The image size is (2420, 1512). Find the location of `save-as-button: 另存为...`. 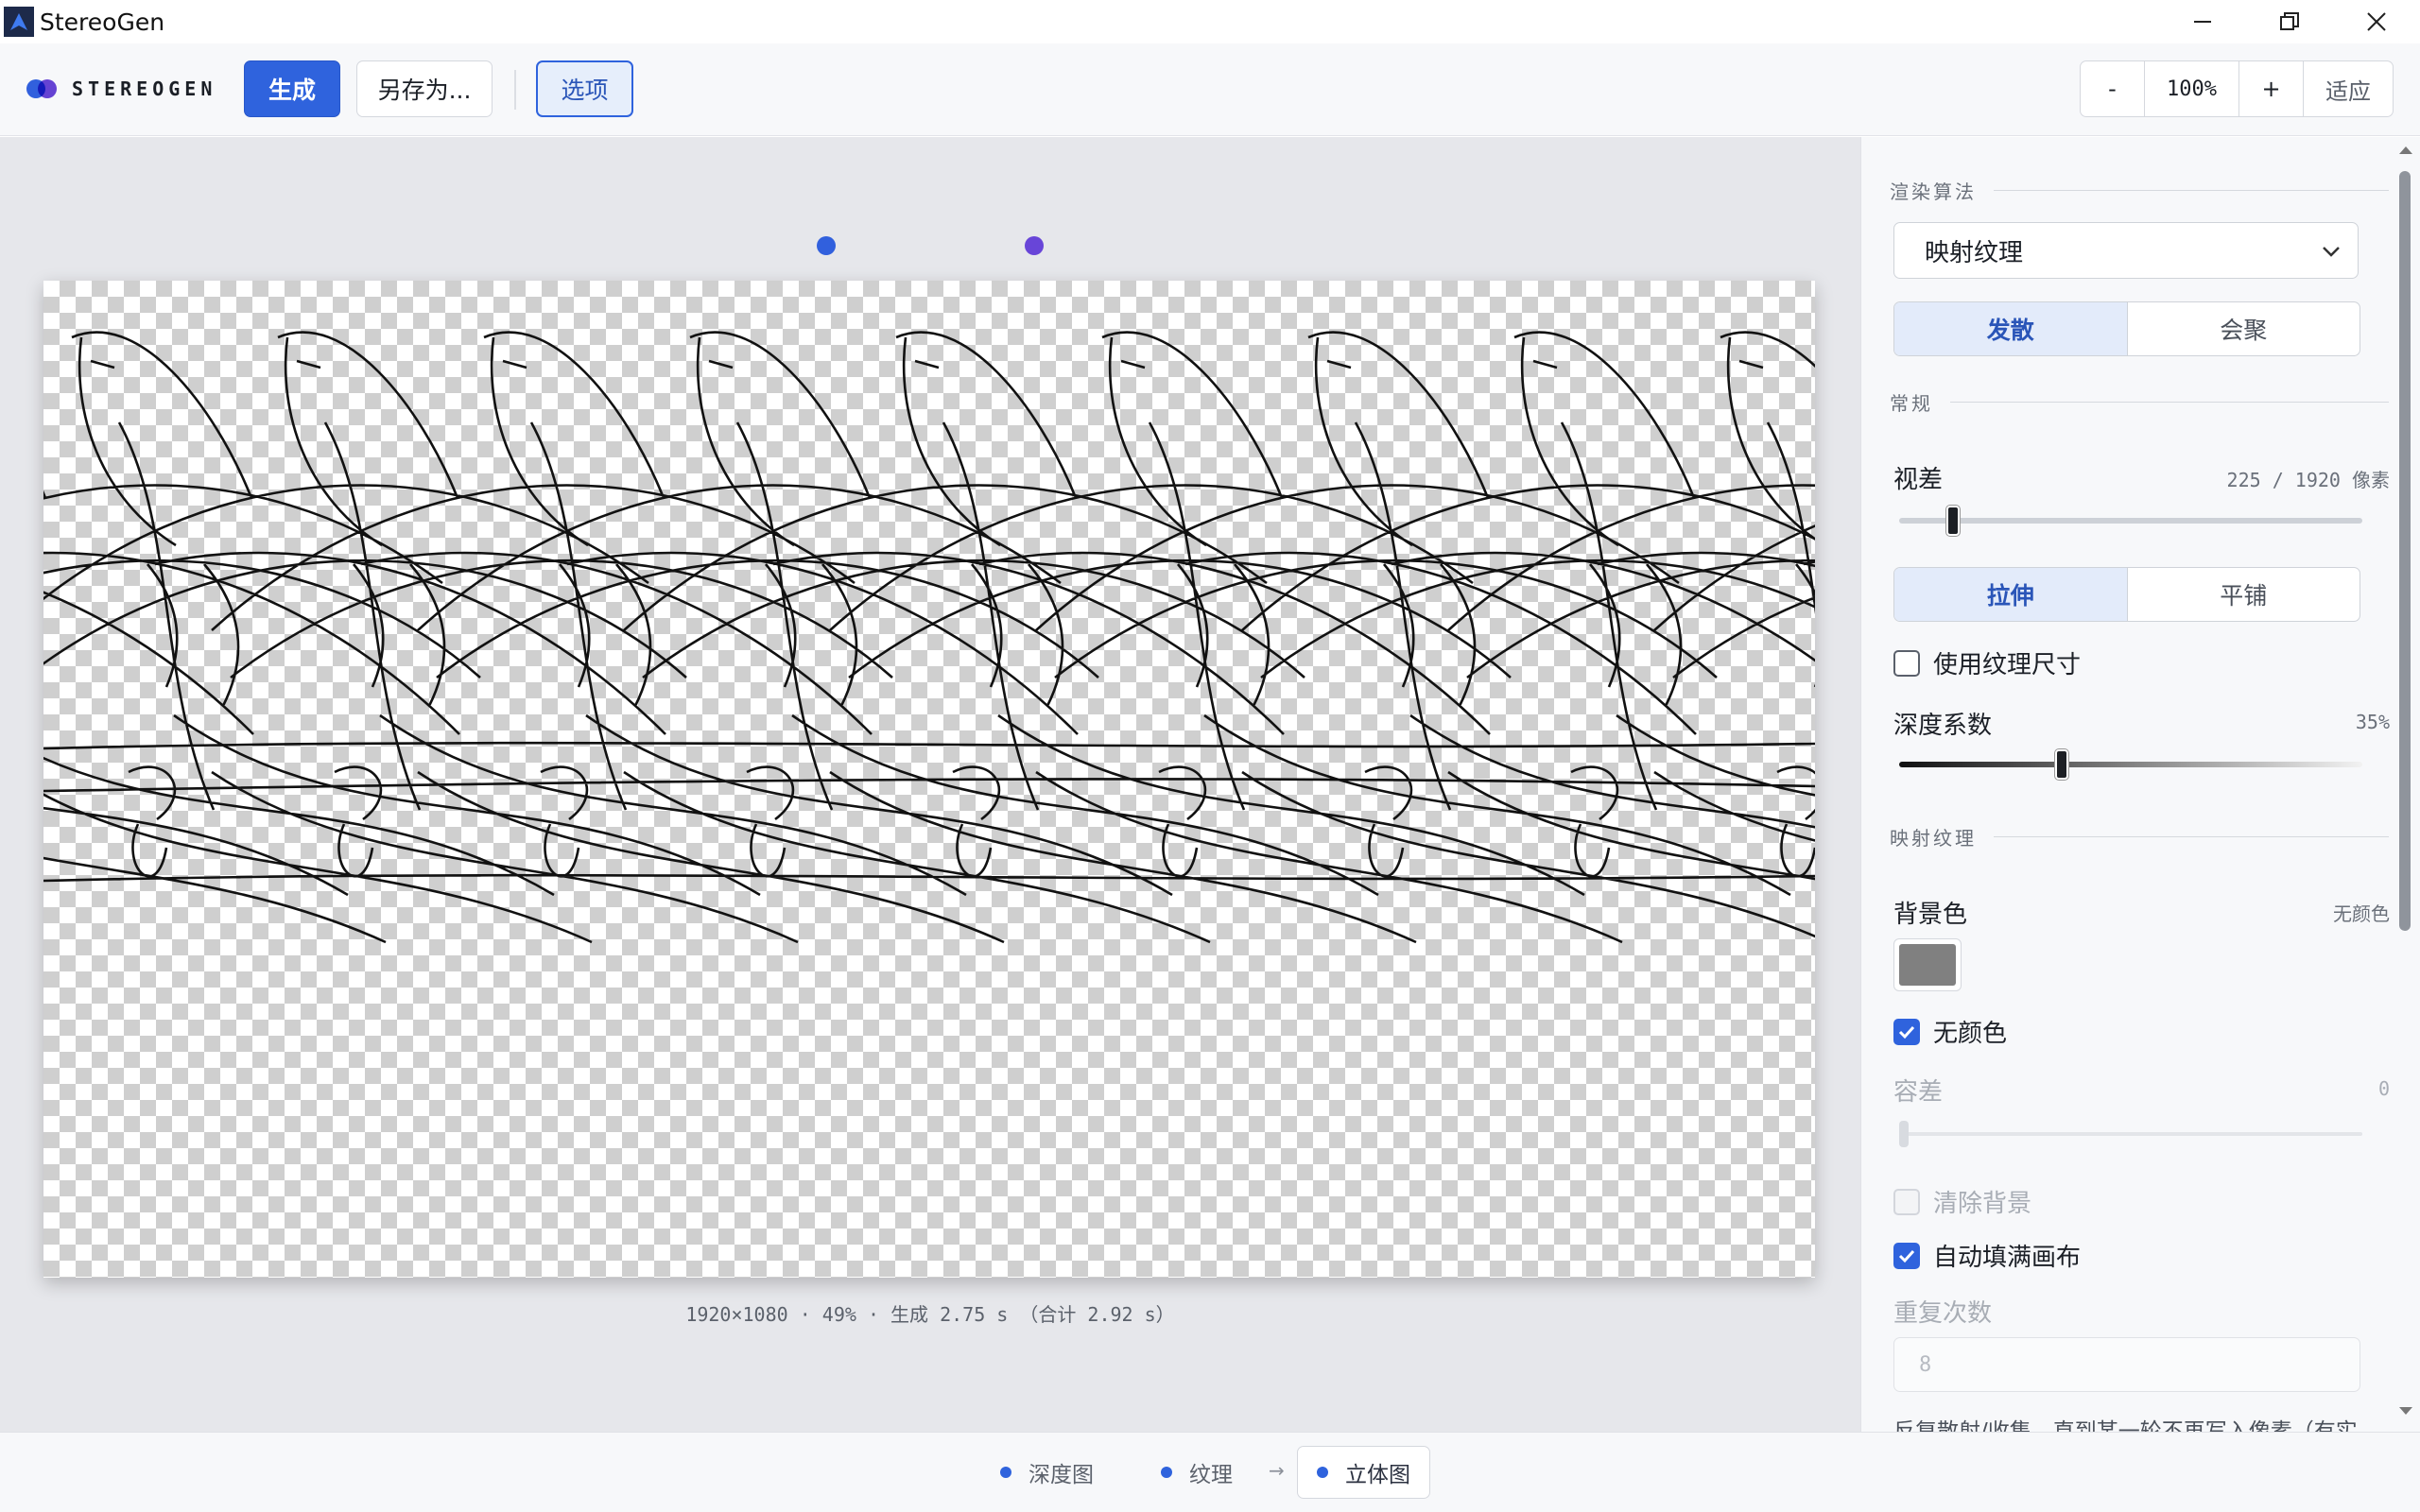

save-as-button: 另存为... is located at coordinates (424, 88).